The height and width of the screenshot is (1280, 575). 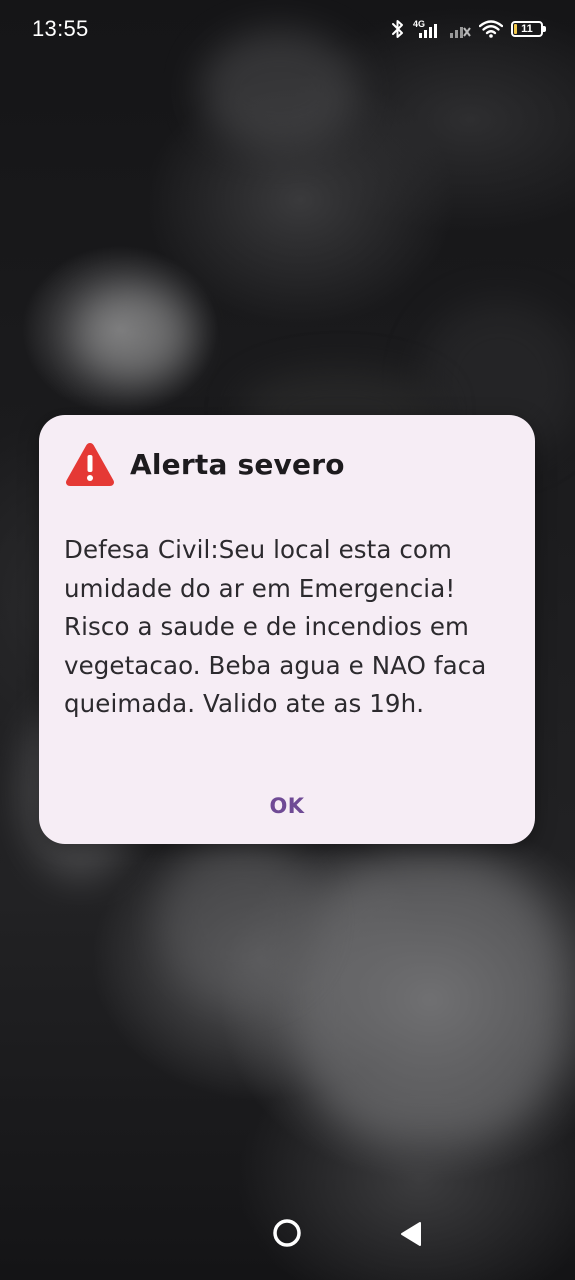 I want to click on signal-4g-icon: 4G, so click(x=427, y=29).